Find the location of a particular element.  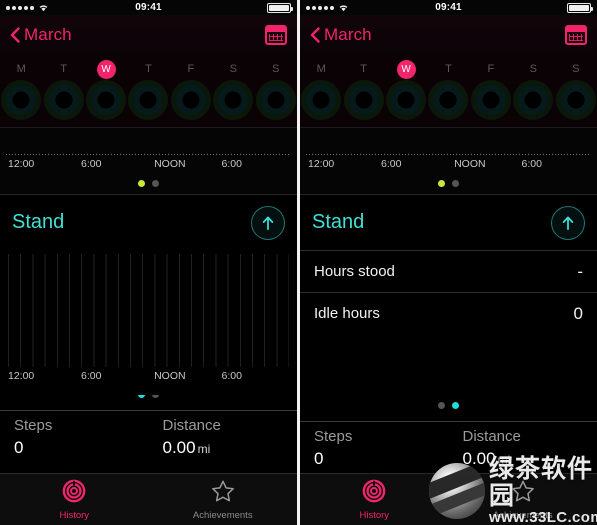

week-day-label: T is located at coordinates (148, 69).